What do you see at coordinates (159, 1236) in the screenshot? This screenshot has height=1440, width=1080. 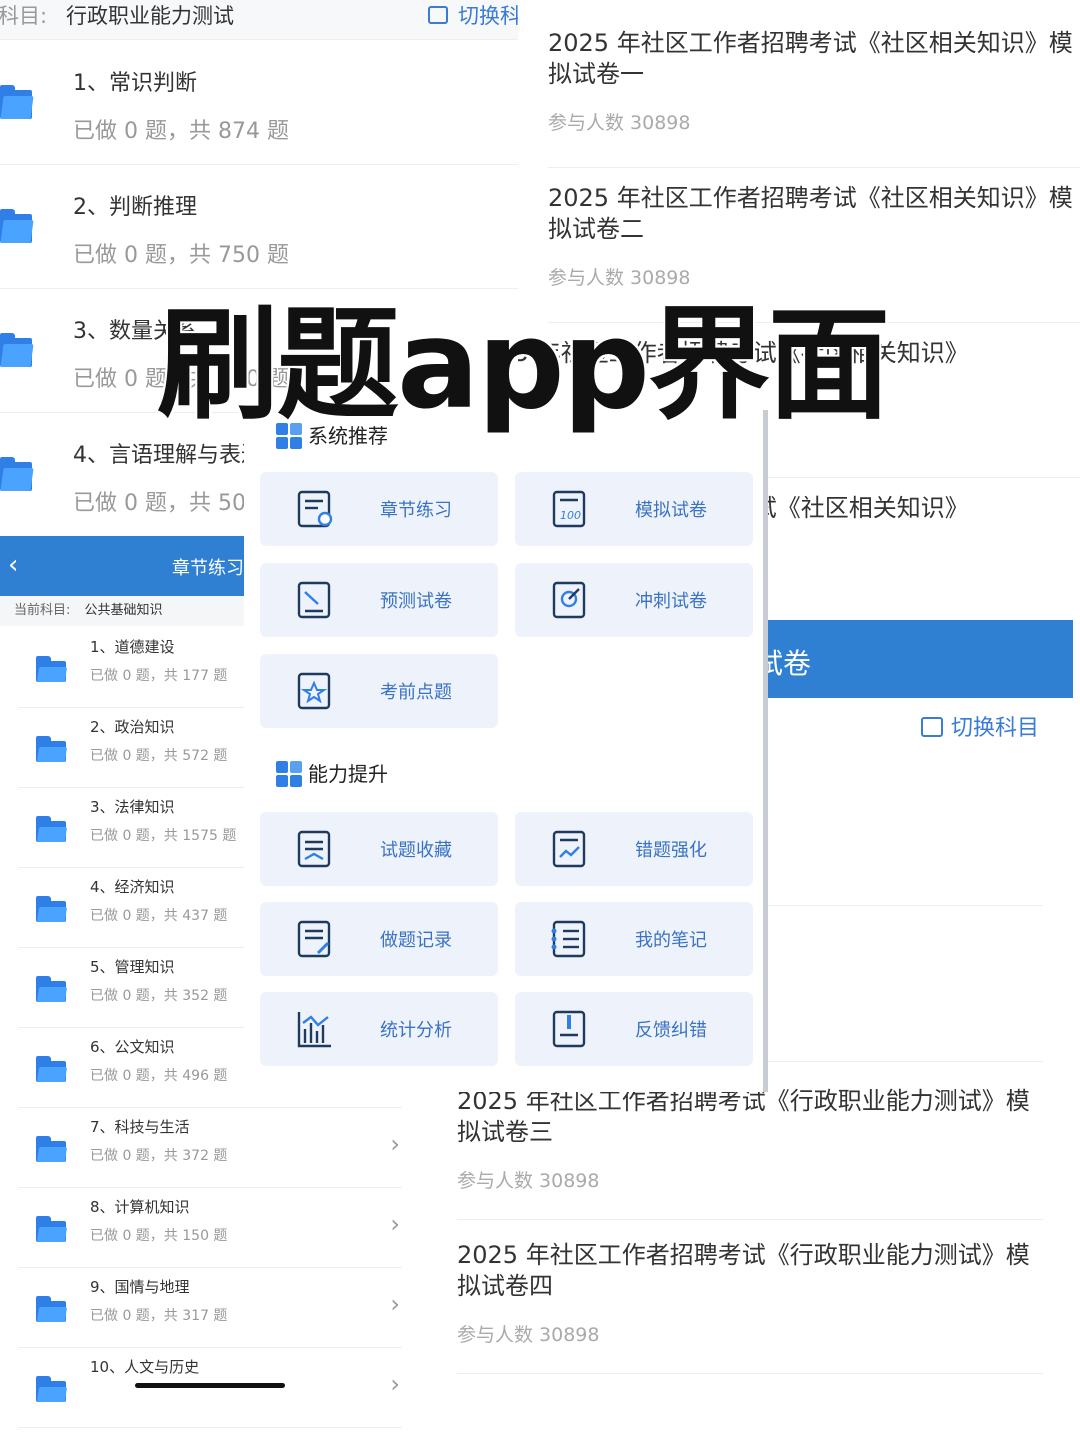 I see `chapter-status: 已做 0 题，共 150 题` at bounding box center [159, 1236].